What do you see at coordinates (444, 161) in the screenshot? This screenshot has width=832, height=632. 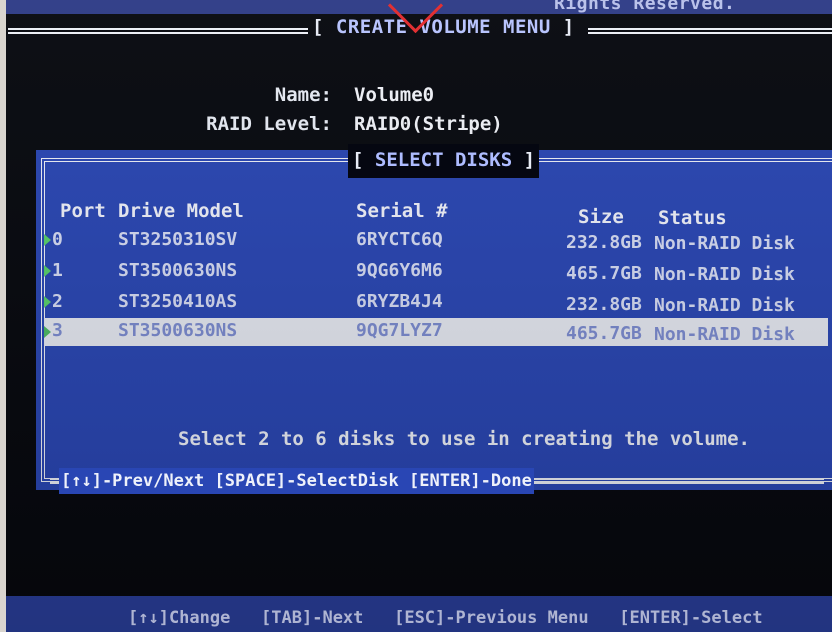 I see `select-disks-title: [ SELECT DISKS ]` at bounding box center [444, 161].